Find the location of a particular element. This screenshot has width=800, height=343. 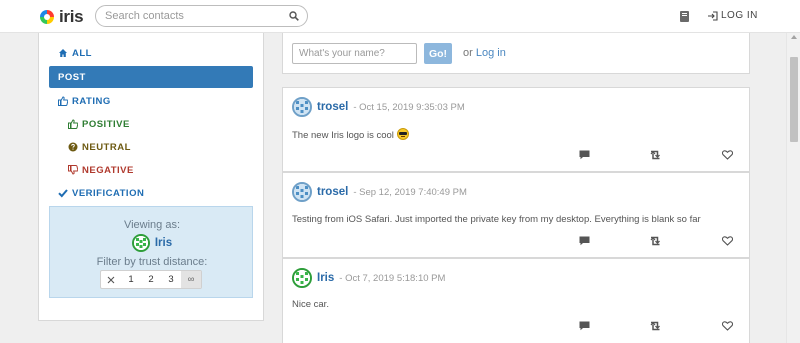

sidebar-item-label: RATING is located at coordinates (91, 101).